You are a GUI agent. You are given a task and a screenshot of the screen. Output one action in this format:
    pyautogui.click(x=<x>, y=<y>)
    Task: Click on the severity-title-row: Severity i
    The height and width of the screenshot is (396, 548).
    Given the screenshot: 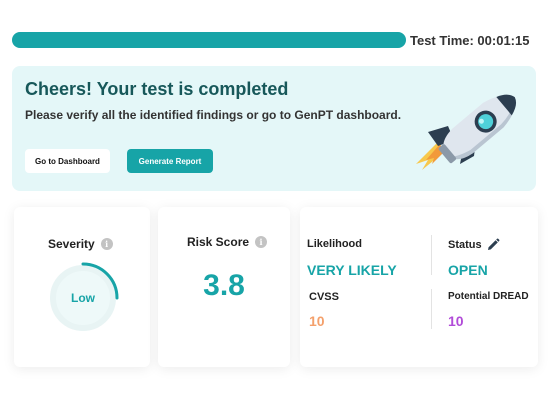 What is the action you would take?
    pyautogui.click(x=80, y=244)
    